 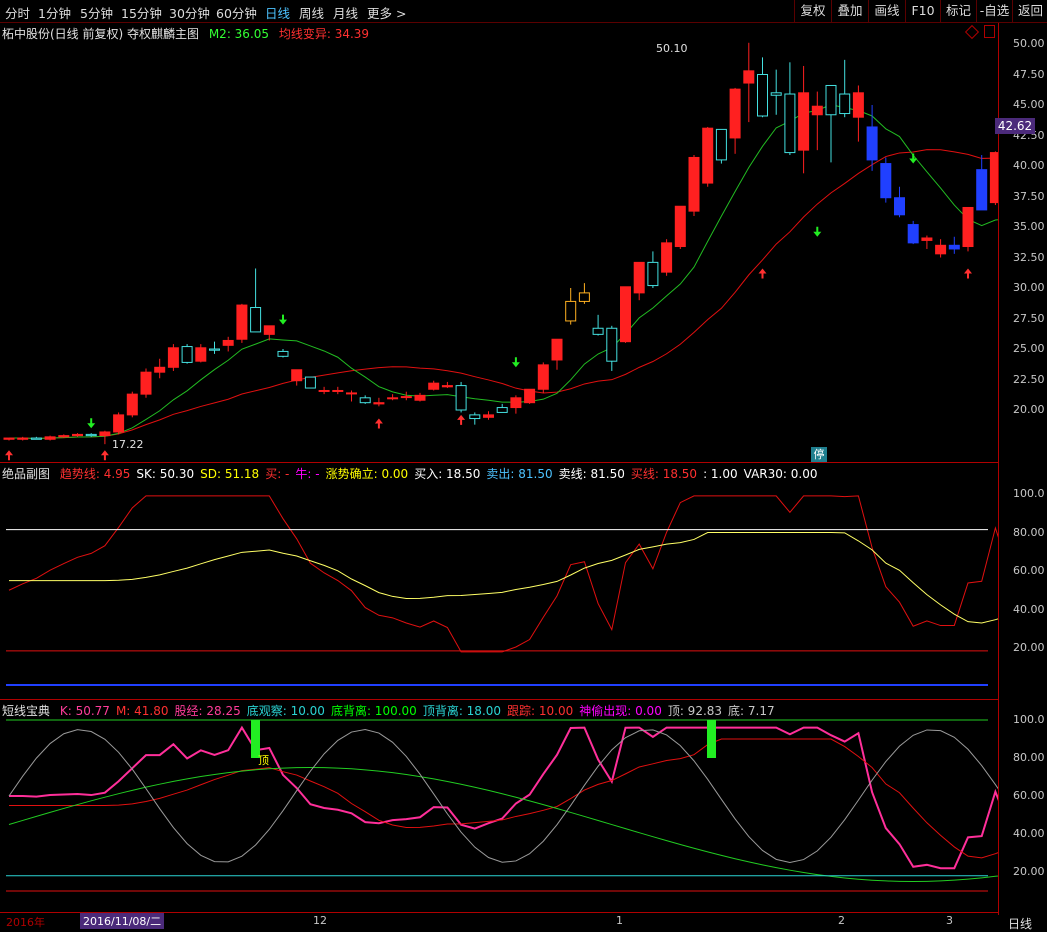 What do you see at coordinates (1029, 226) in the screenshot?
I see `price-tick-label: 35.00` at bounding box center [1029, 226].